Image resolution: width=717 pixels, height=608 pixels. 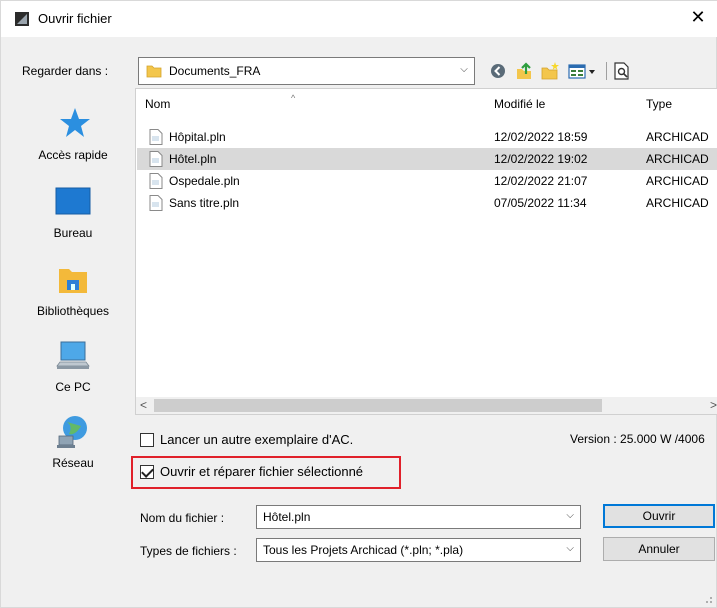 I want to click on place-libraries: Bibliothèques, so click(x=73, y=289).